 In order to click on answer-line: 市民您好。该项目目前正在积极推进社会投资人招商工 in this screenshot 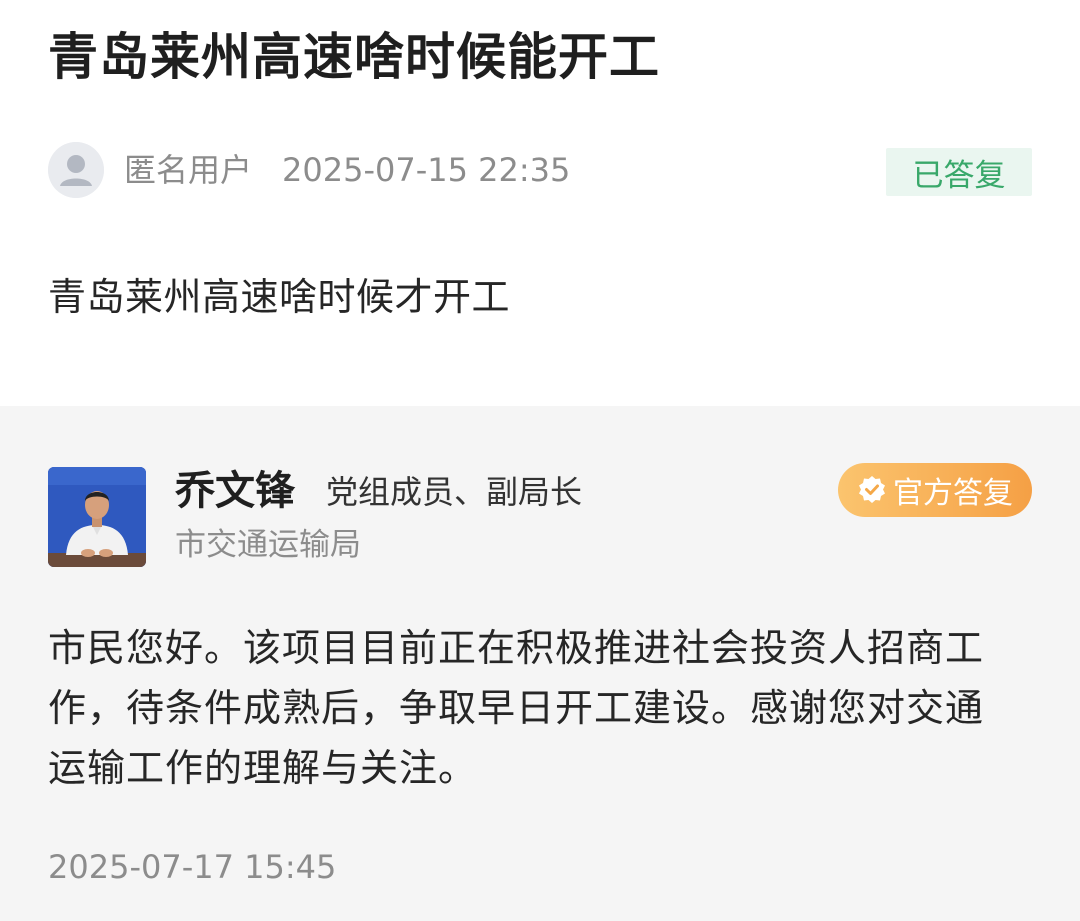, I will do `click(516, 648)`.